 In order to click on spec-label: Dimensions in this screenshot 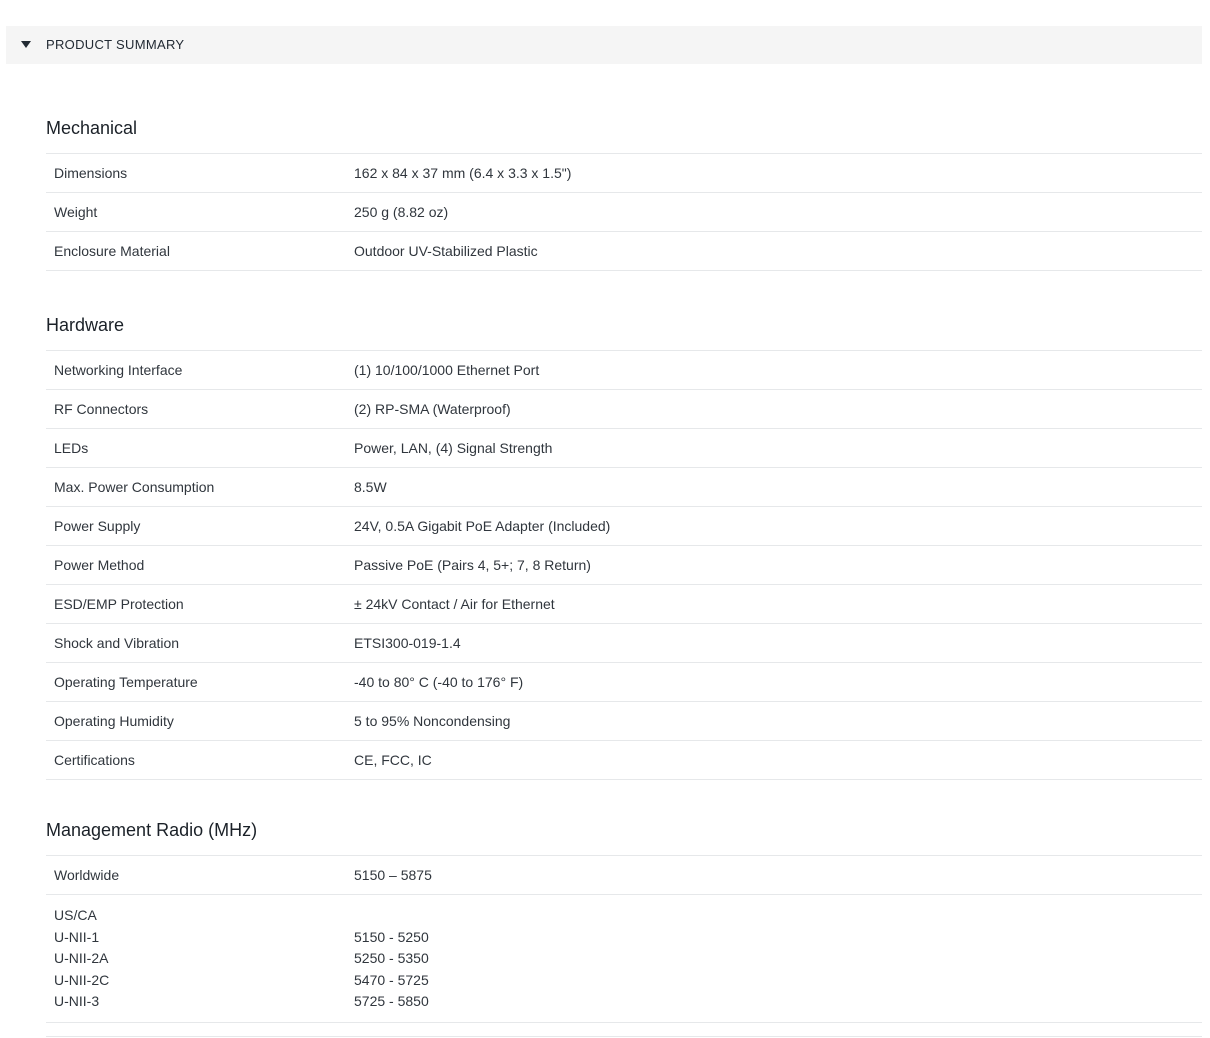, I will do `click(91, 173)`.